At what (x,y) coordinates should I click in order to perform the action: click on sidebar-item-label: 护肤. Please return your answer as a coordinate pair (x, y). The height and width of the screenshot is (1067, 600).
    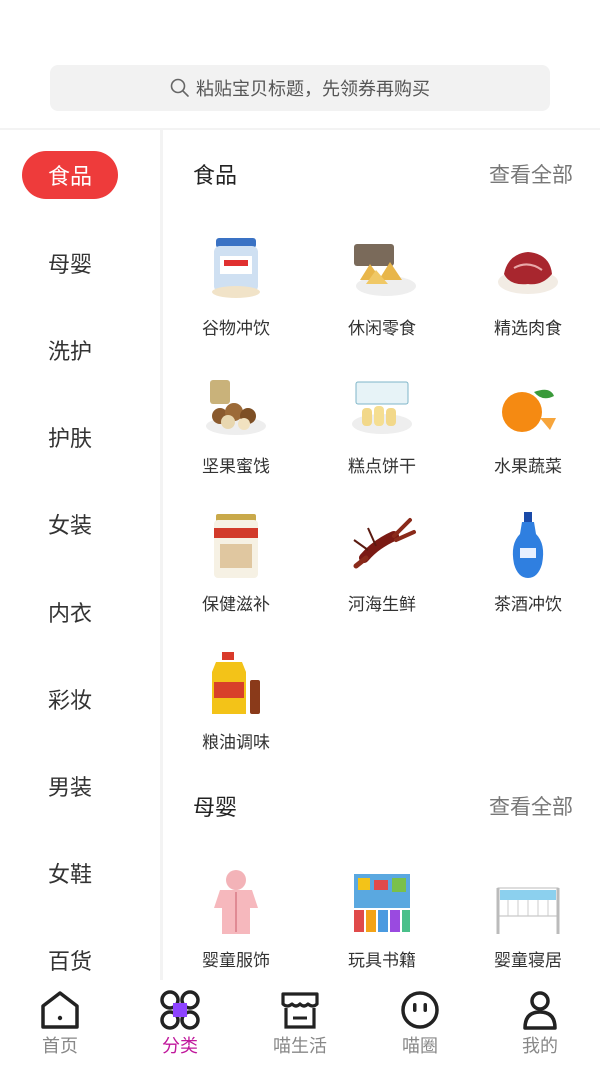
    Looking at the image, I should click on (69, 439).